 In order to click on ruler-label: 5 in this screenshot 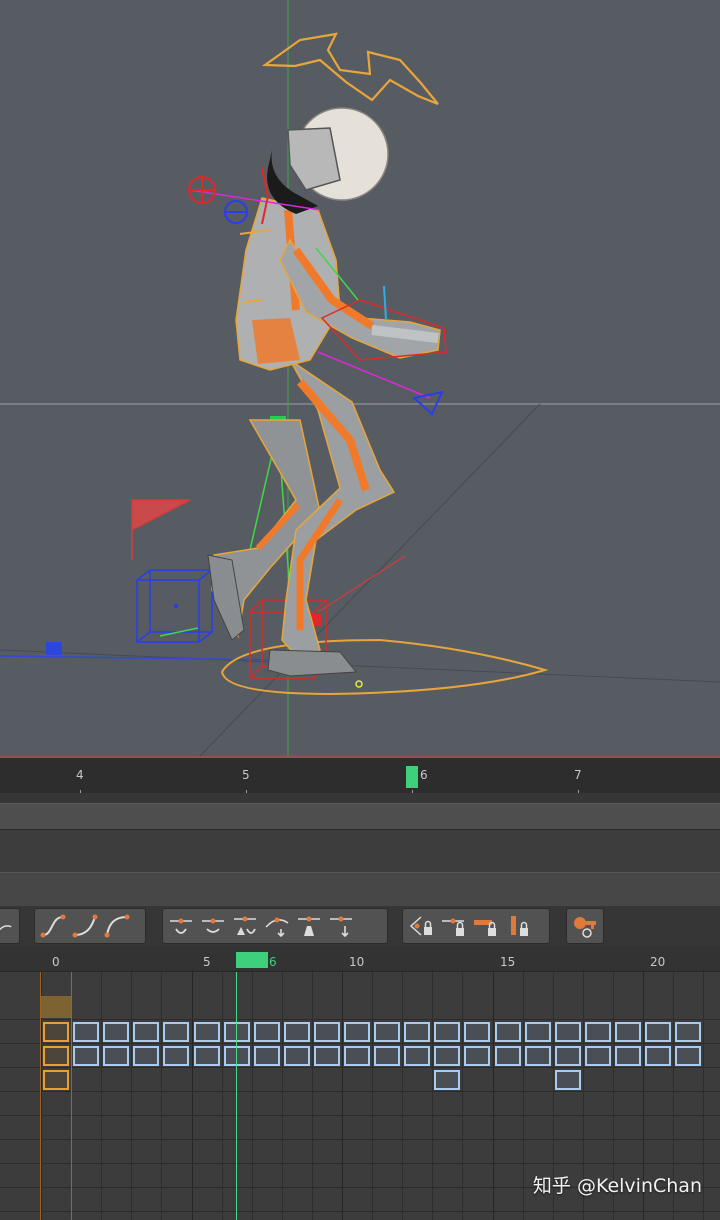, I will do `click(246, 775)`.